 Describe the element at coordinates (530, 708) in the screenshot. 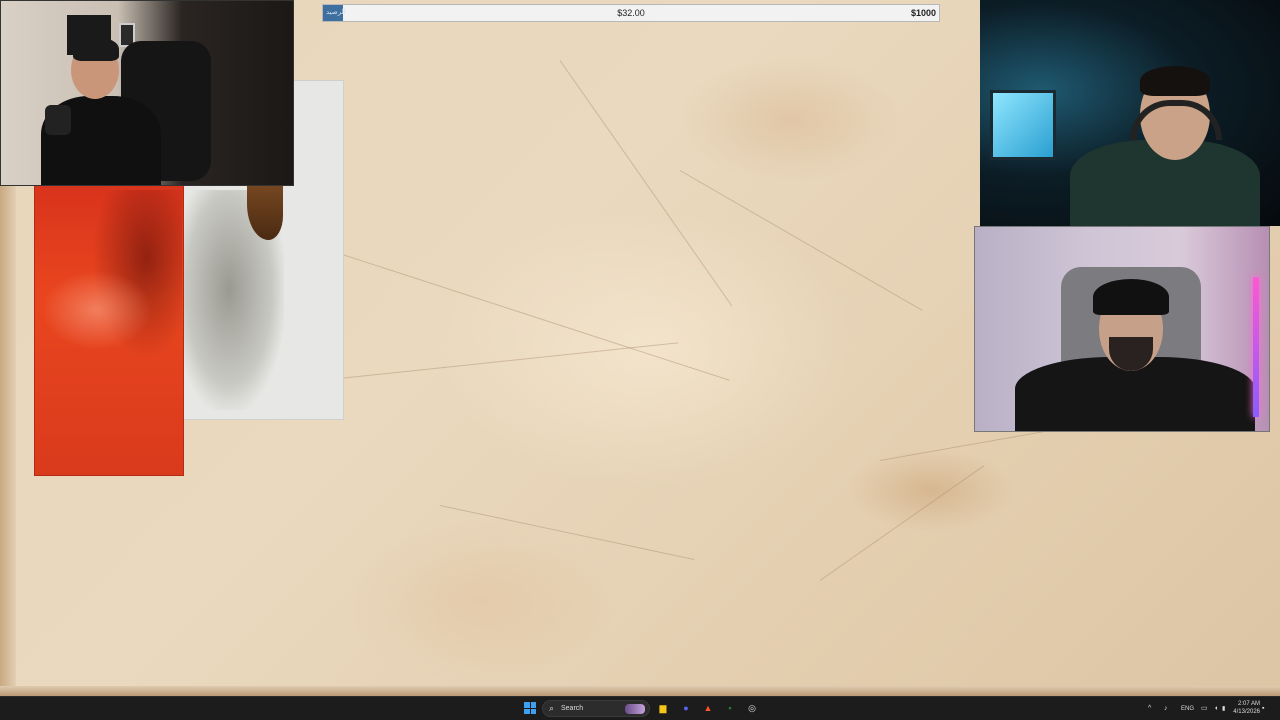

I see `windows-start-icon` at that location.